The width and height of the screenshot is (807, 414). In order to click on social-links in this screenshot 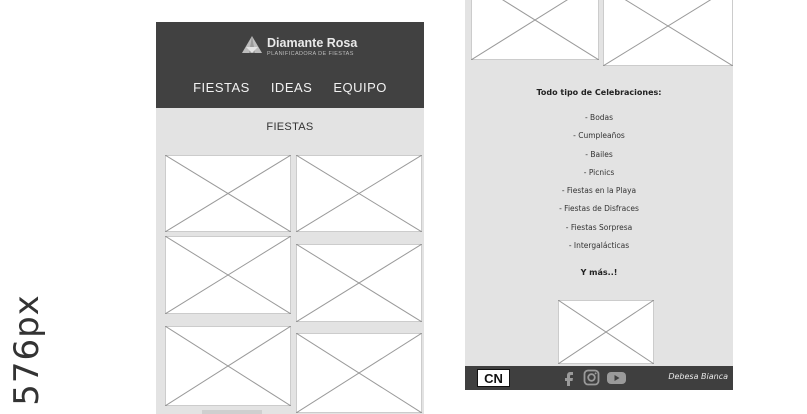, I will do `click(593, 377)`.